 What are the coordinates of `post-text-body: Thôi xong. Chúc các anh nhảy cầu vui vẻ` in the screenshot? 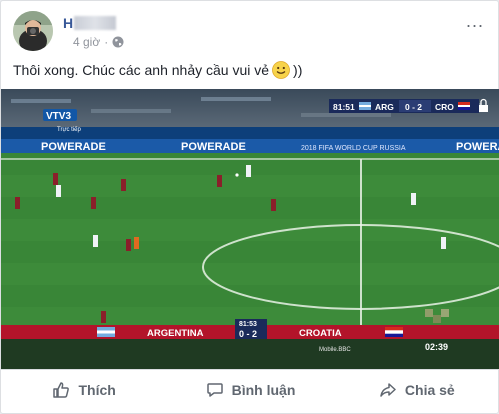 It's located at (141, 70).